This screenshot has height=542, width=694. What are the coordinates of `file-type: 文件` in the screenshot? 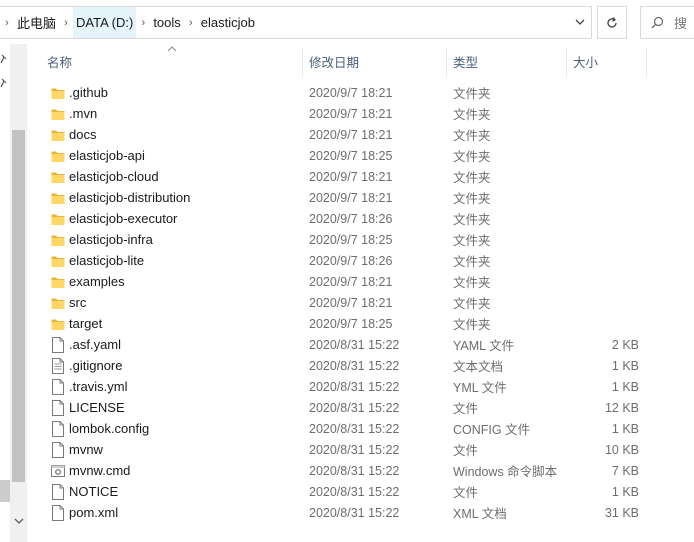 It's located at (466, 409).